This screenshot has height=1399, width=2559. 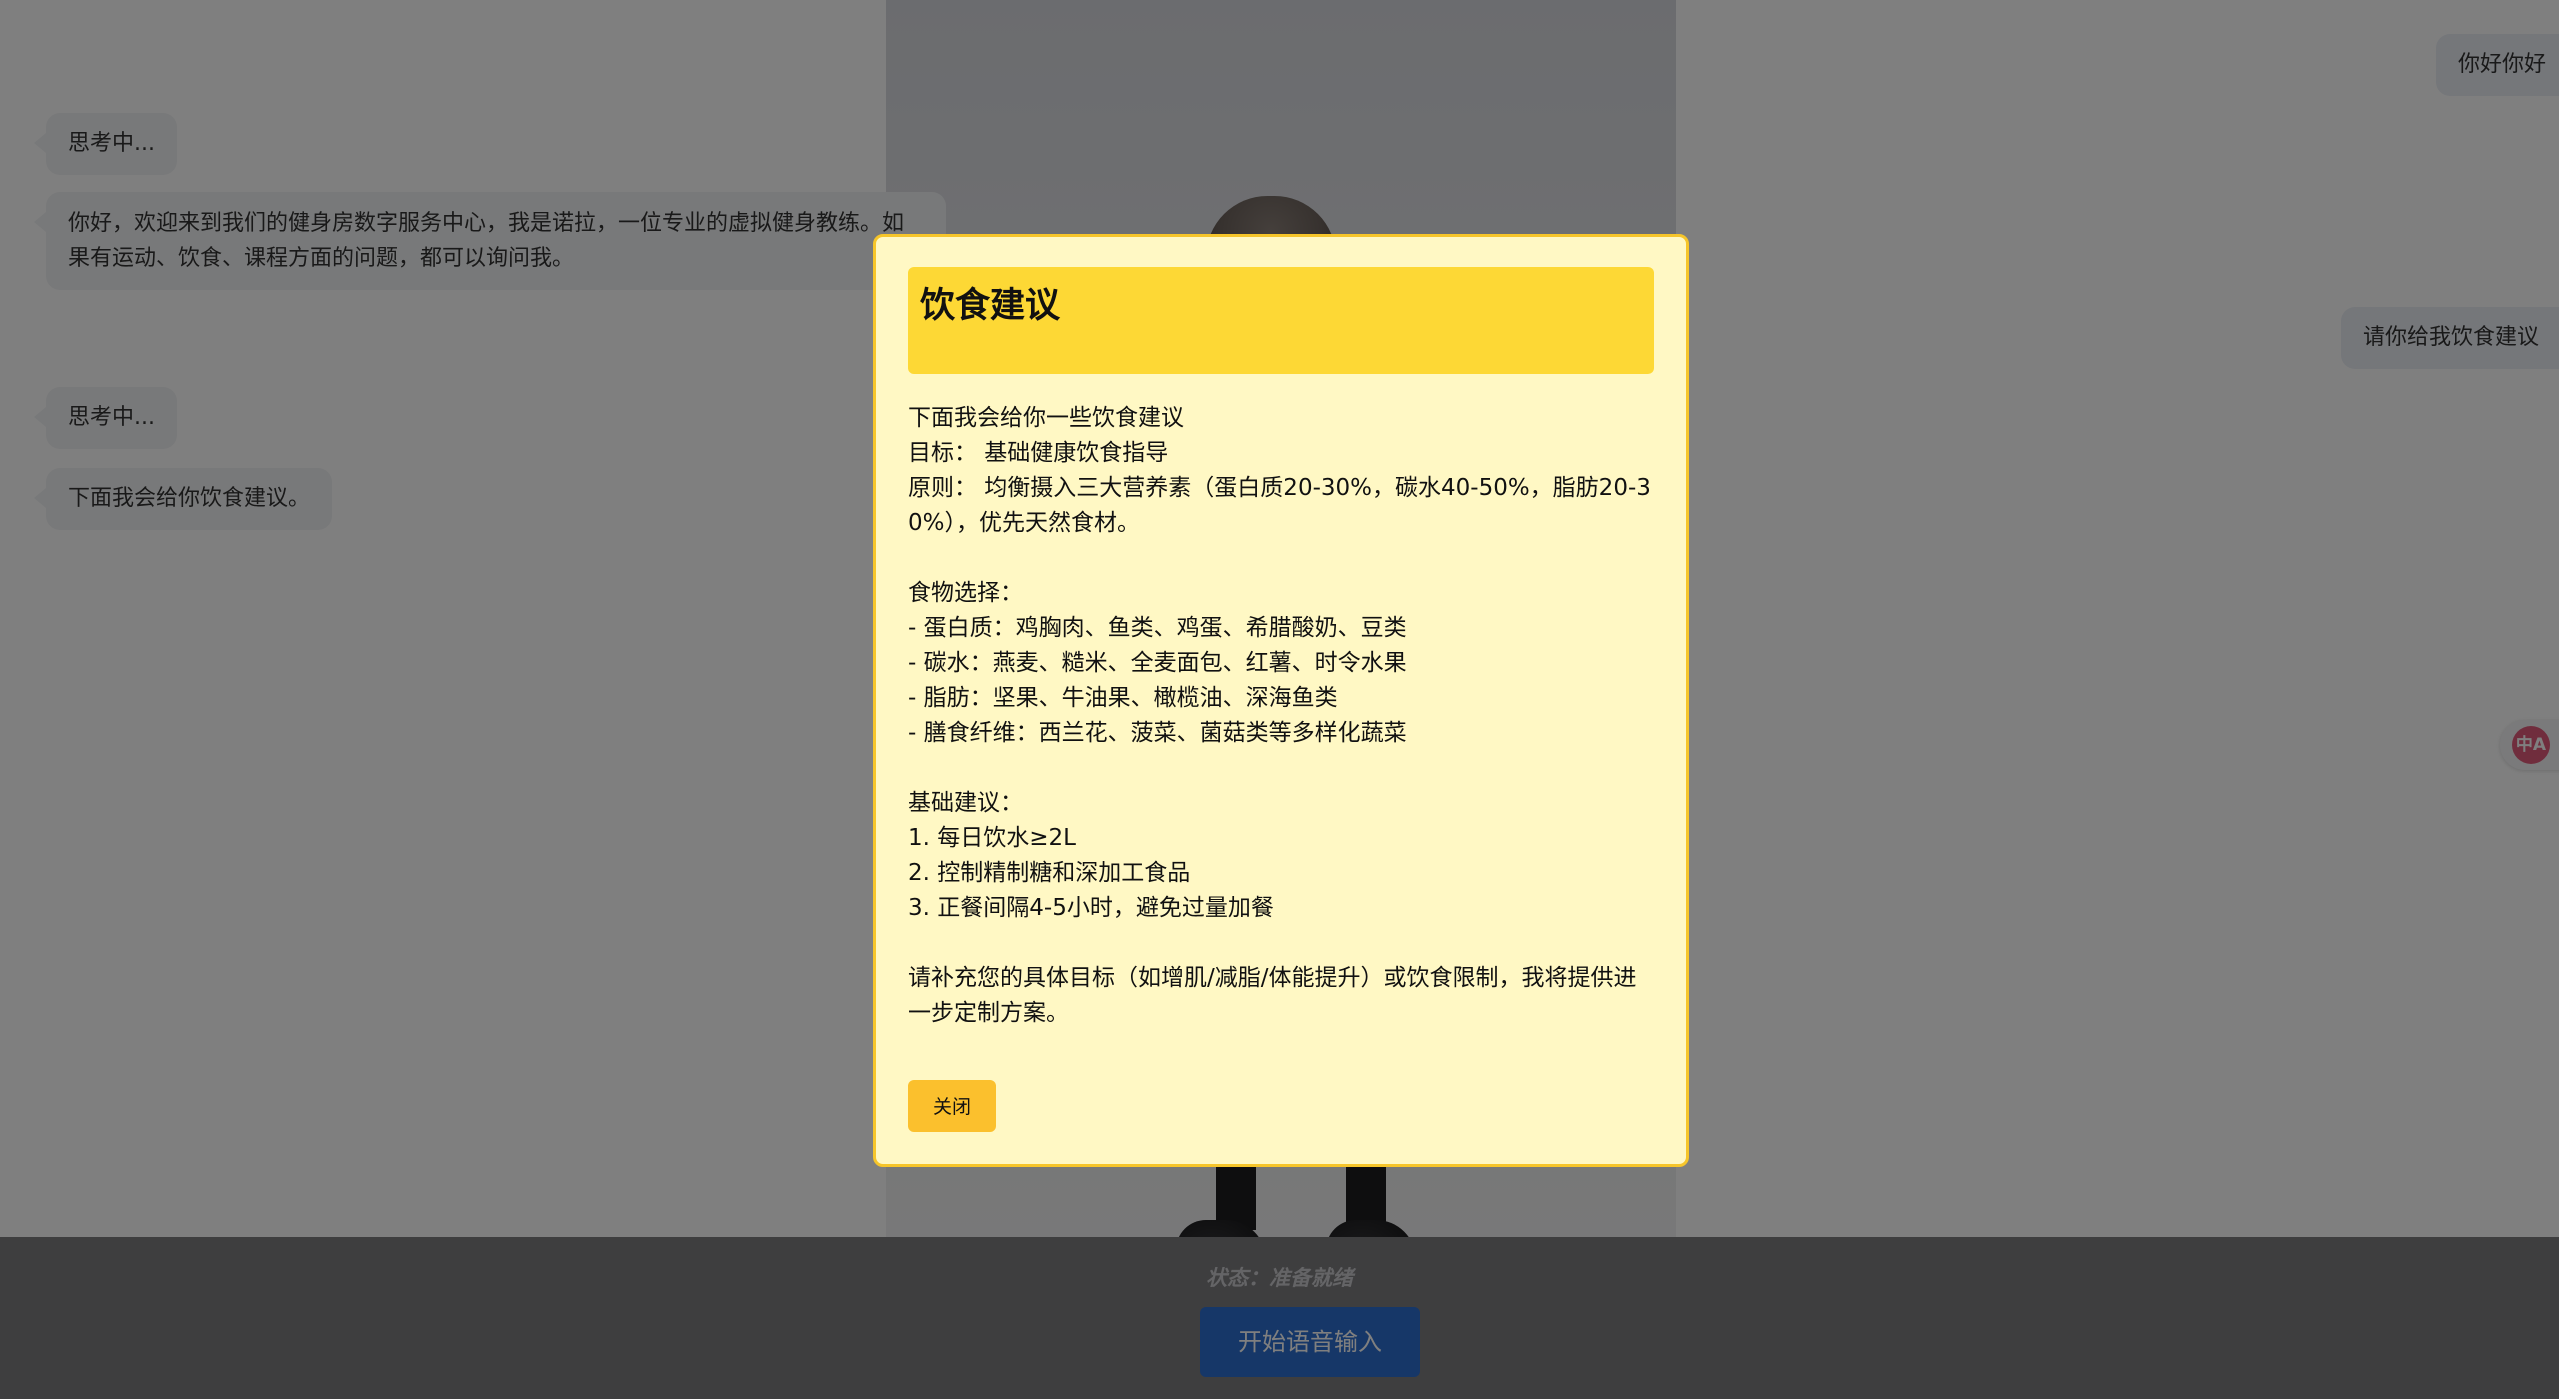 I want to click on close-button: 关闭, so click(x=952, y=1106).